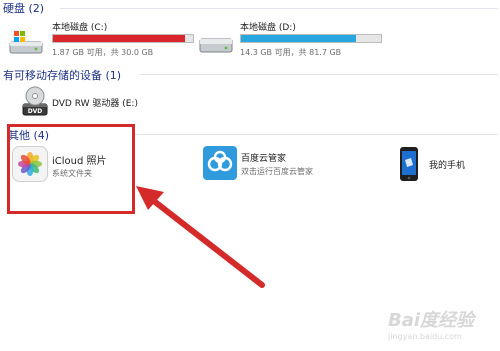 This screenshot has width=500, height=351. I want to click on annotation-arrow, so click(200, 237).